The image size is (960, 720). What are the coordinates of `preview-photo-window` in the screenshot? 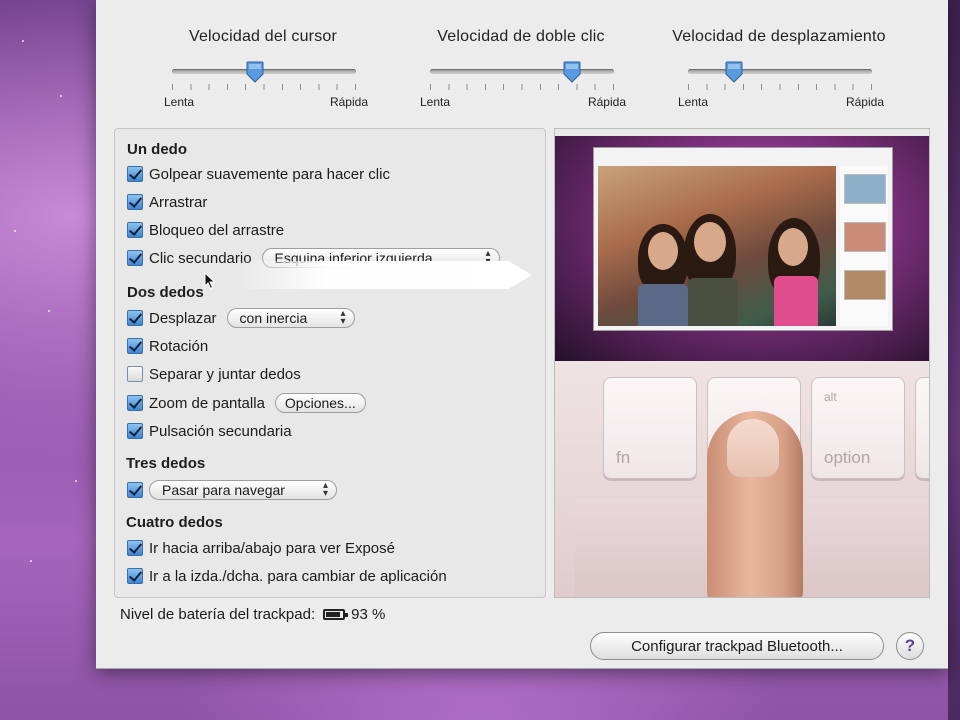 It's located at (743, 239).